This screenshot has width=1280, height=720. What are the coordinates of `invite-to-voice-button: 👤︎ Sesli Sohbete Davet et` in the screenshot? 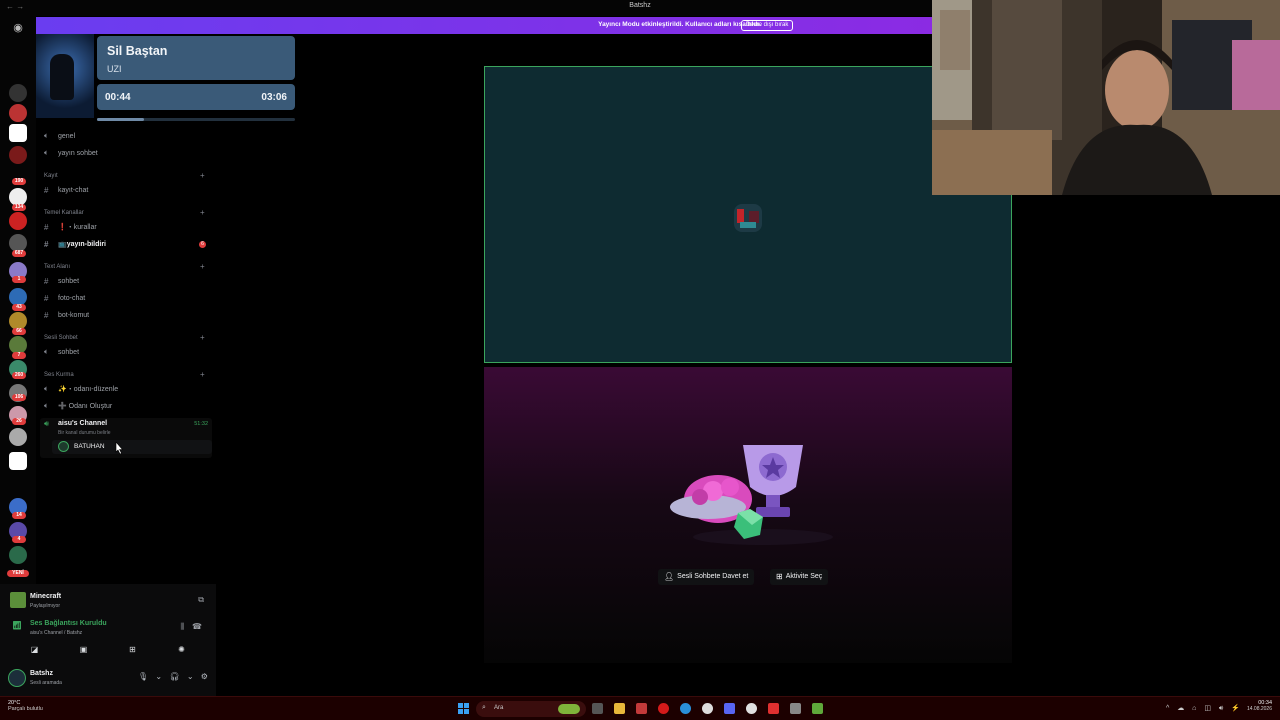 It's located at (706, 577).